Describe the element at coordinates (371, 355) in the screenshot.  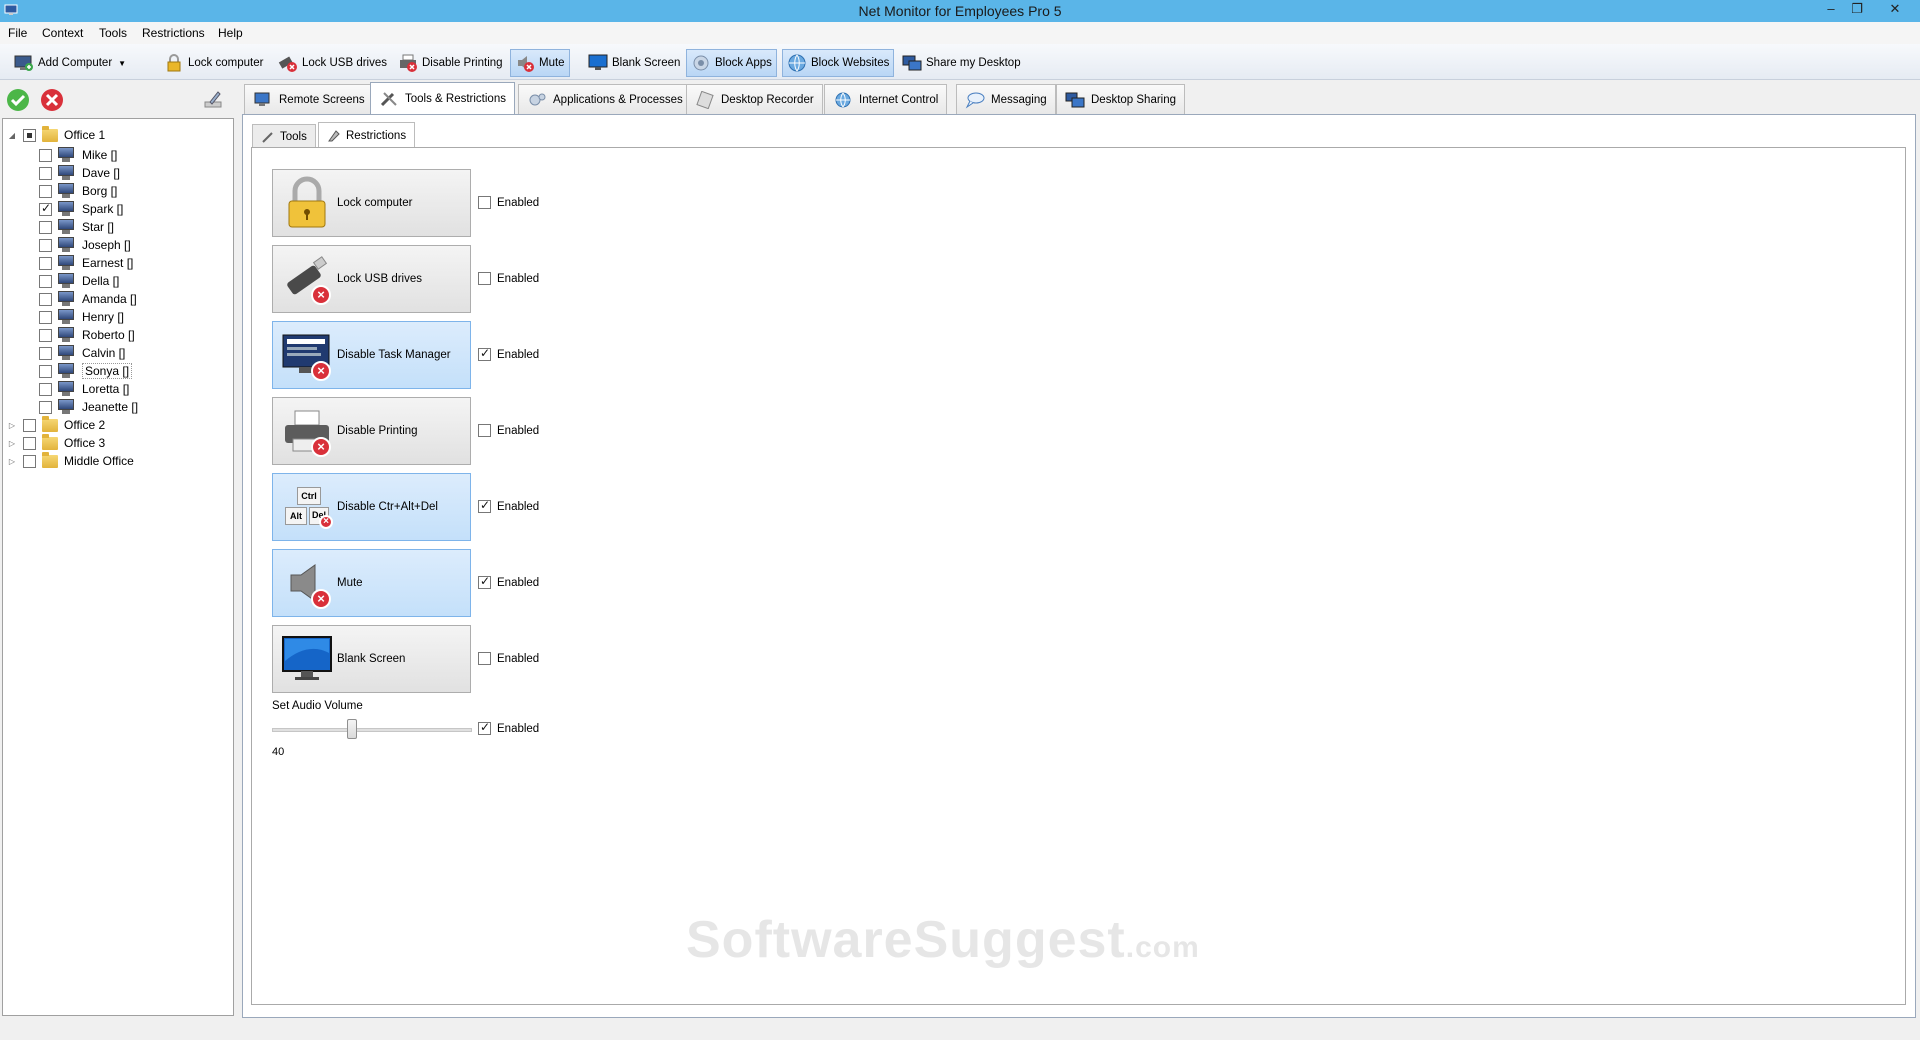
I see `disable-task-manager-restriction-button: × Disable Task Manager` at that location.